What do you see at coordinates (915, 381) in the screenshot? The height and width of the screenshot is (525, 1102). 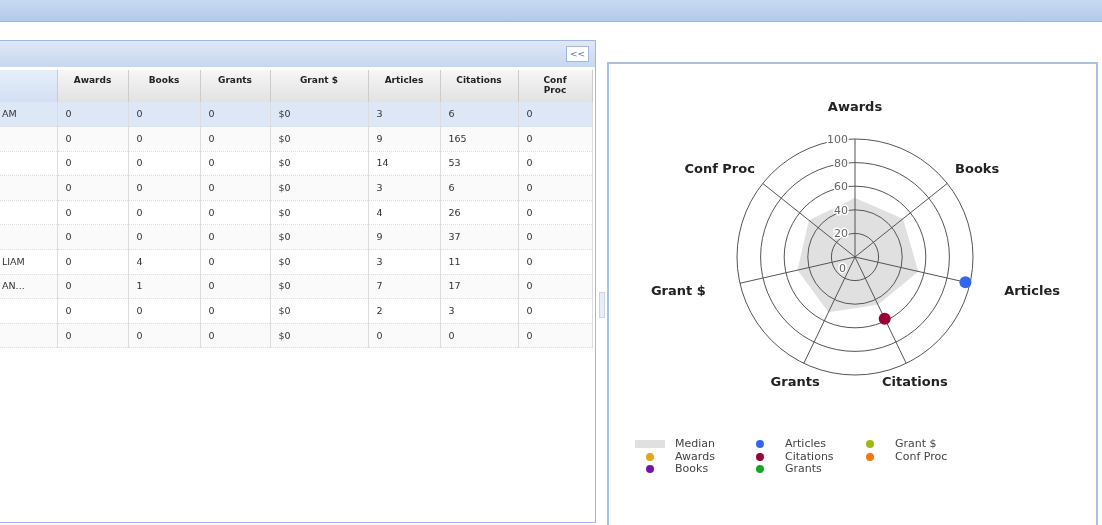 I see `axis-label: Citations` at bounding box center [915, 381].